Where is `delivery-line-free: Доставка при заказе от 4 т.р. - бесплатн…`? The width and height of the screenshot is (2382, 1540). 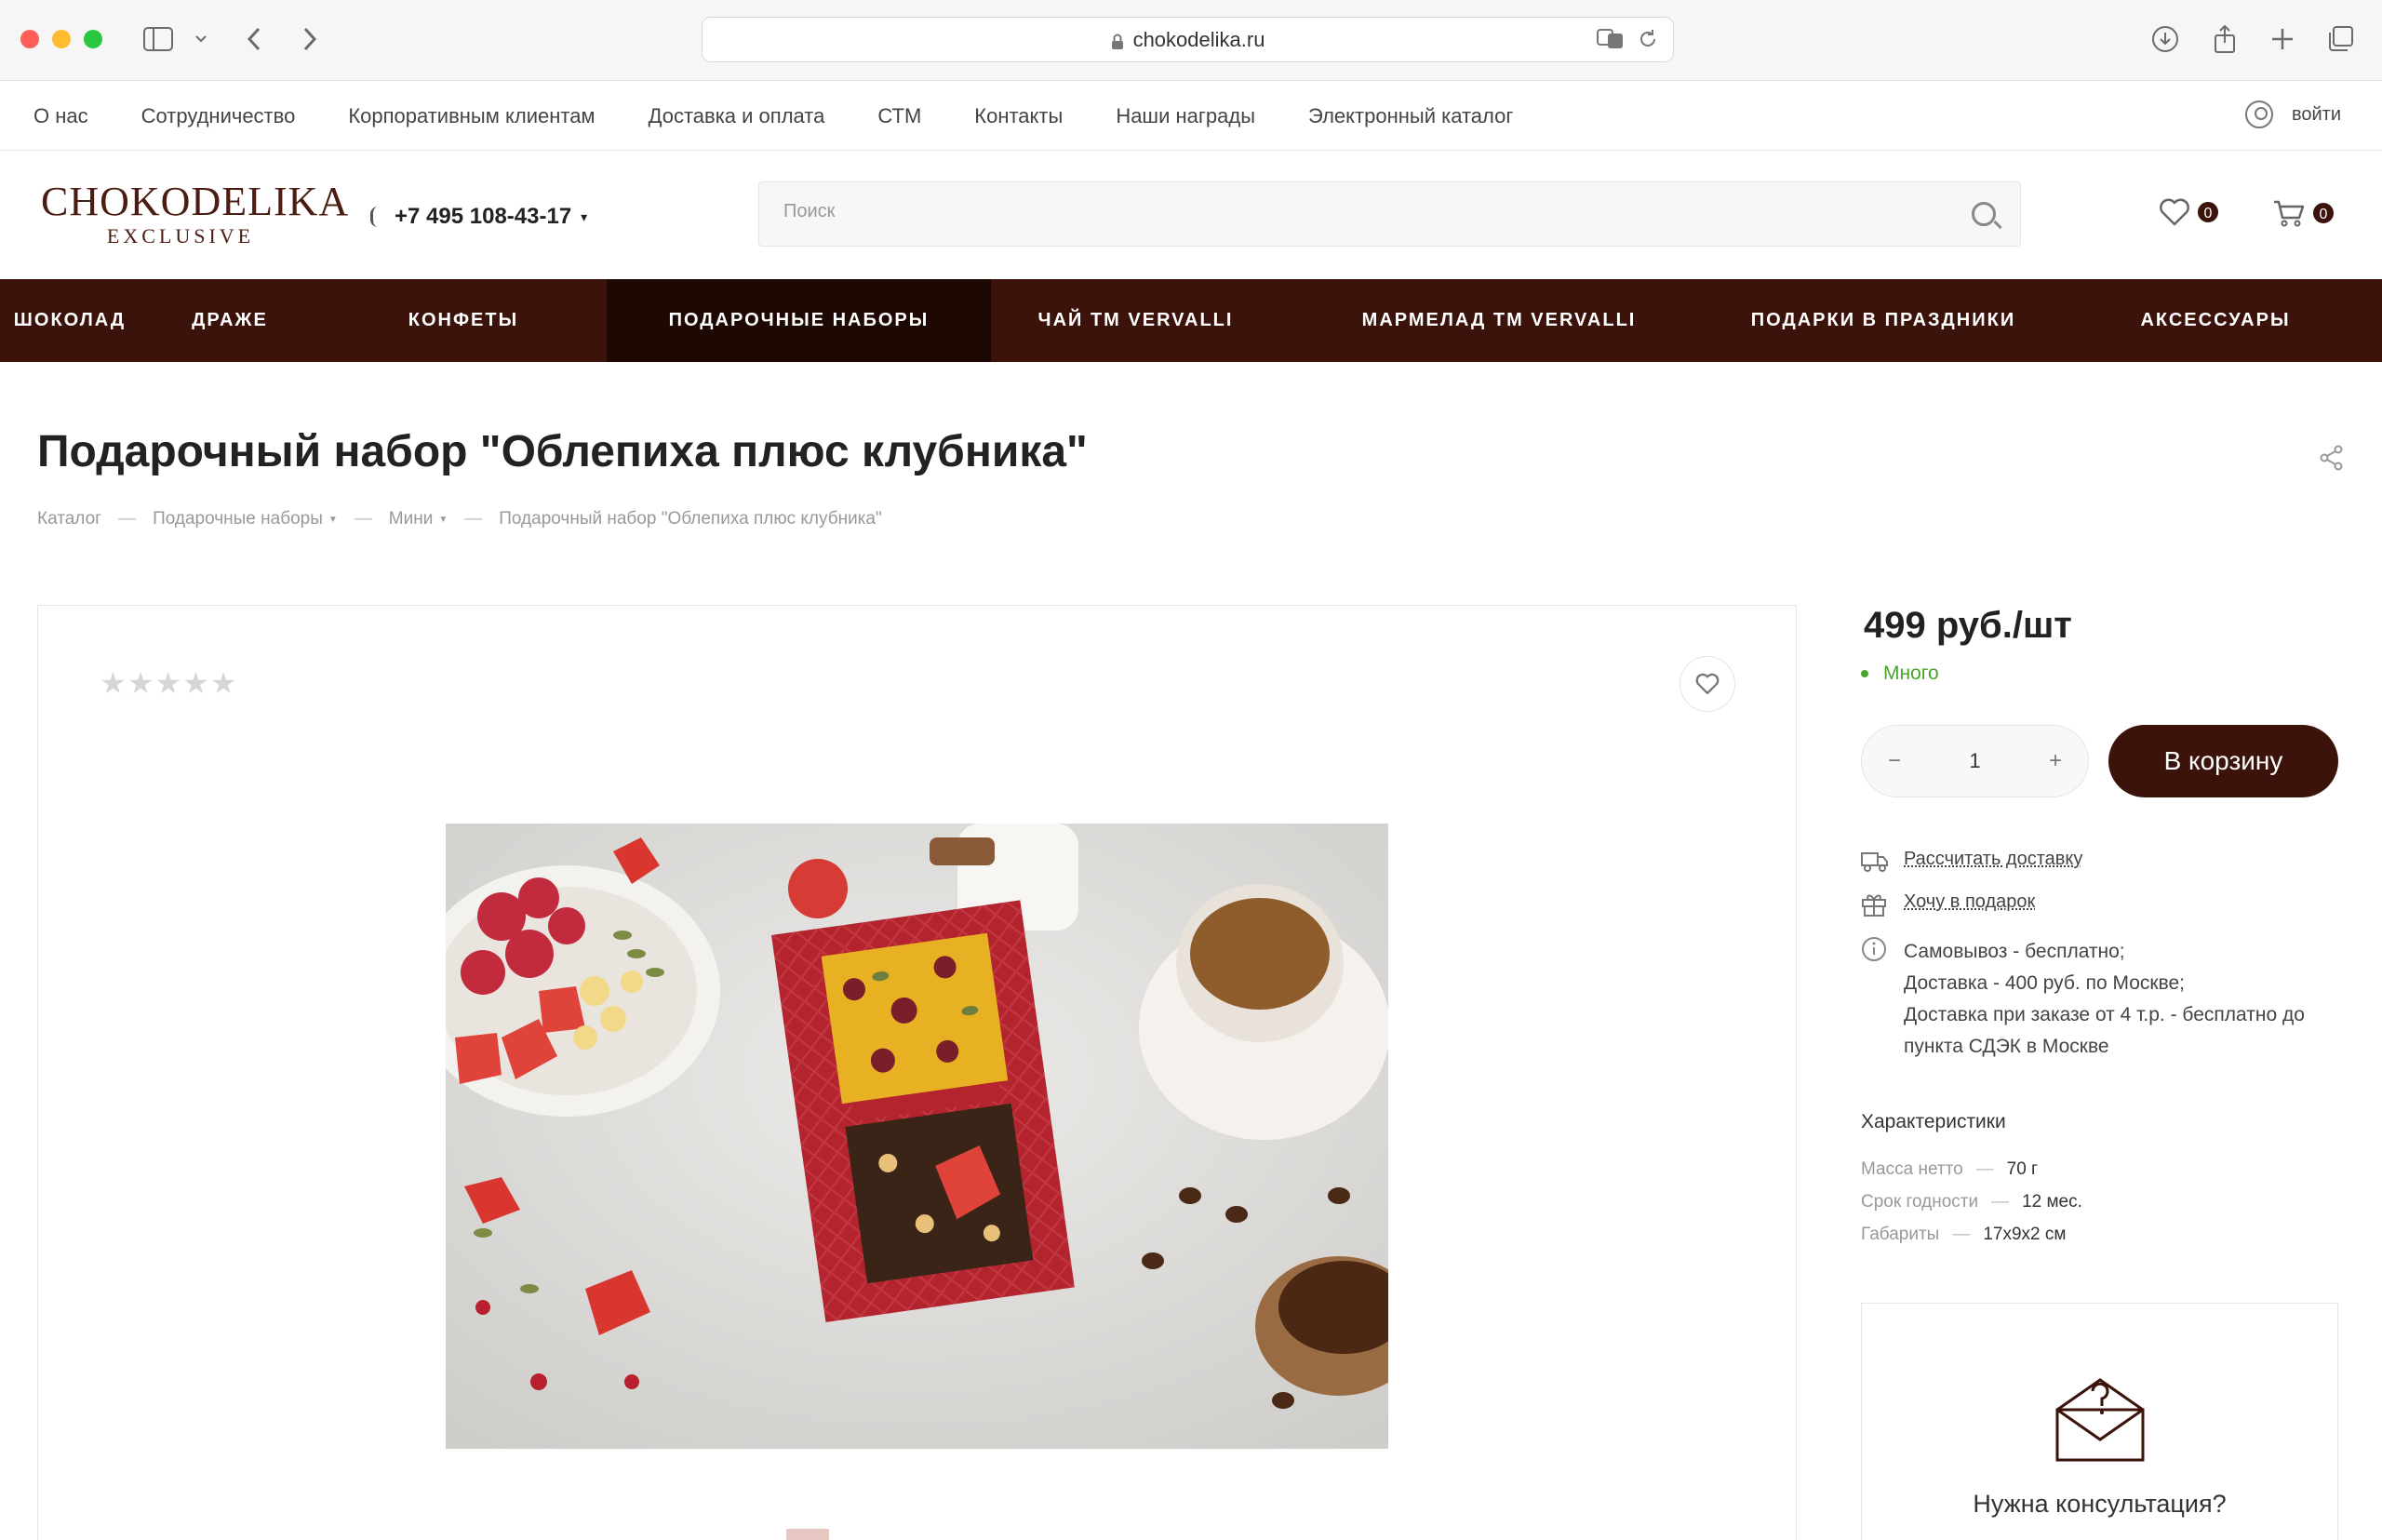
delivery-line-free: Доставка при заказе от 4 т.р. - бесплатн… is located at coordinates (2104, 1014).